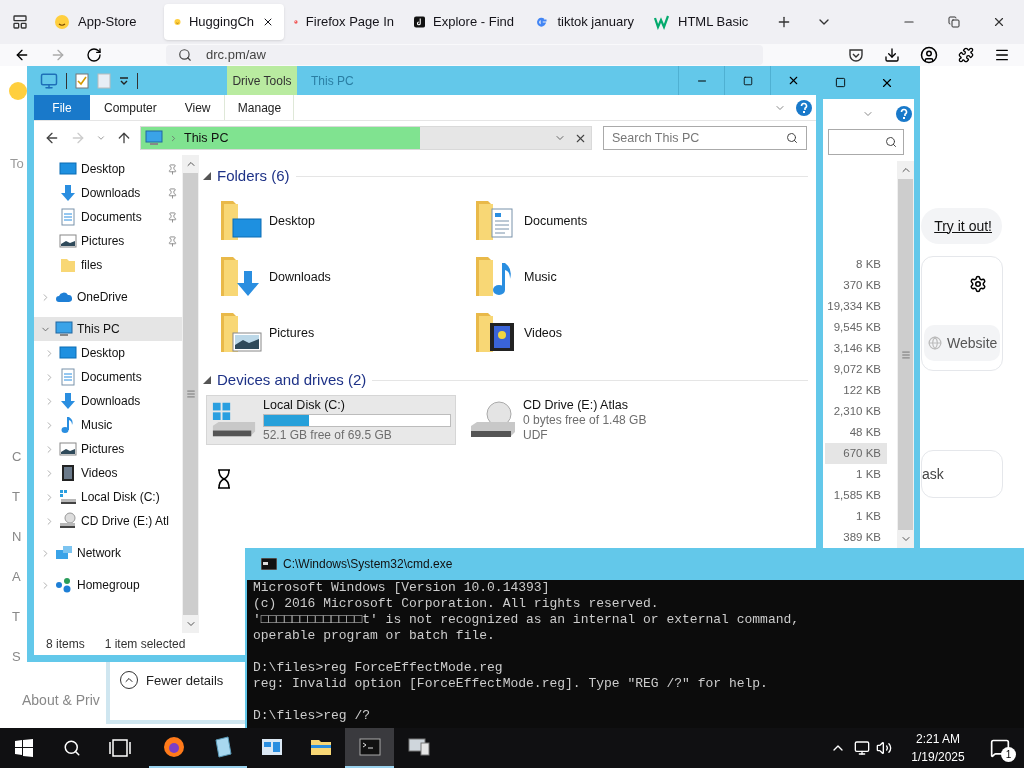 The height and width of the screenshot is (768, 1024). I want to click on group-header: Devices and drives (2), so click(292, 379).